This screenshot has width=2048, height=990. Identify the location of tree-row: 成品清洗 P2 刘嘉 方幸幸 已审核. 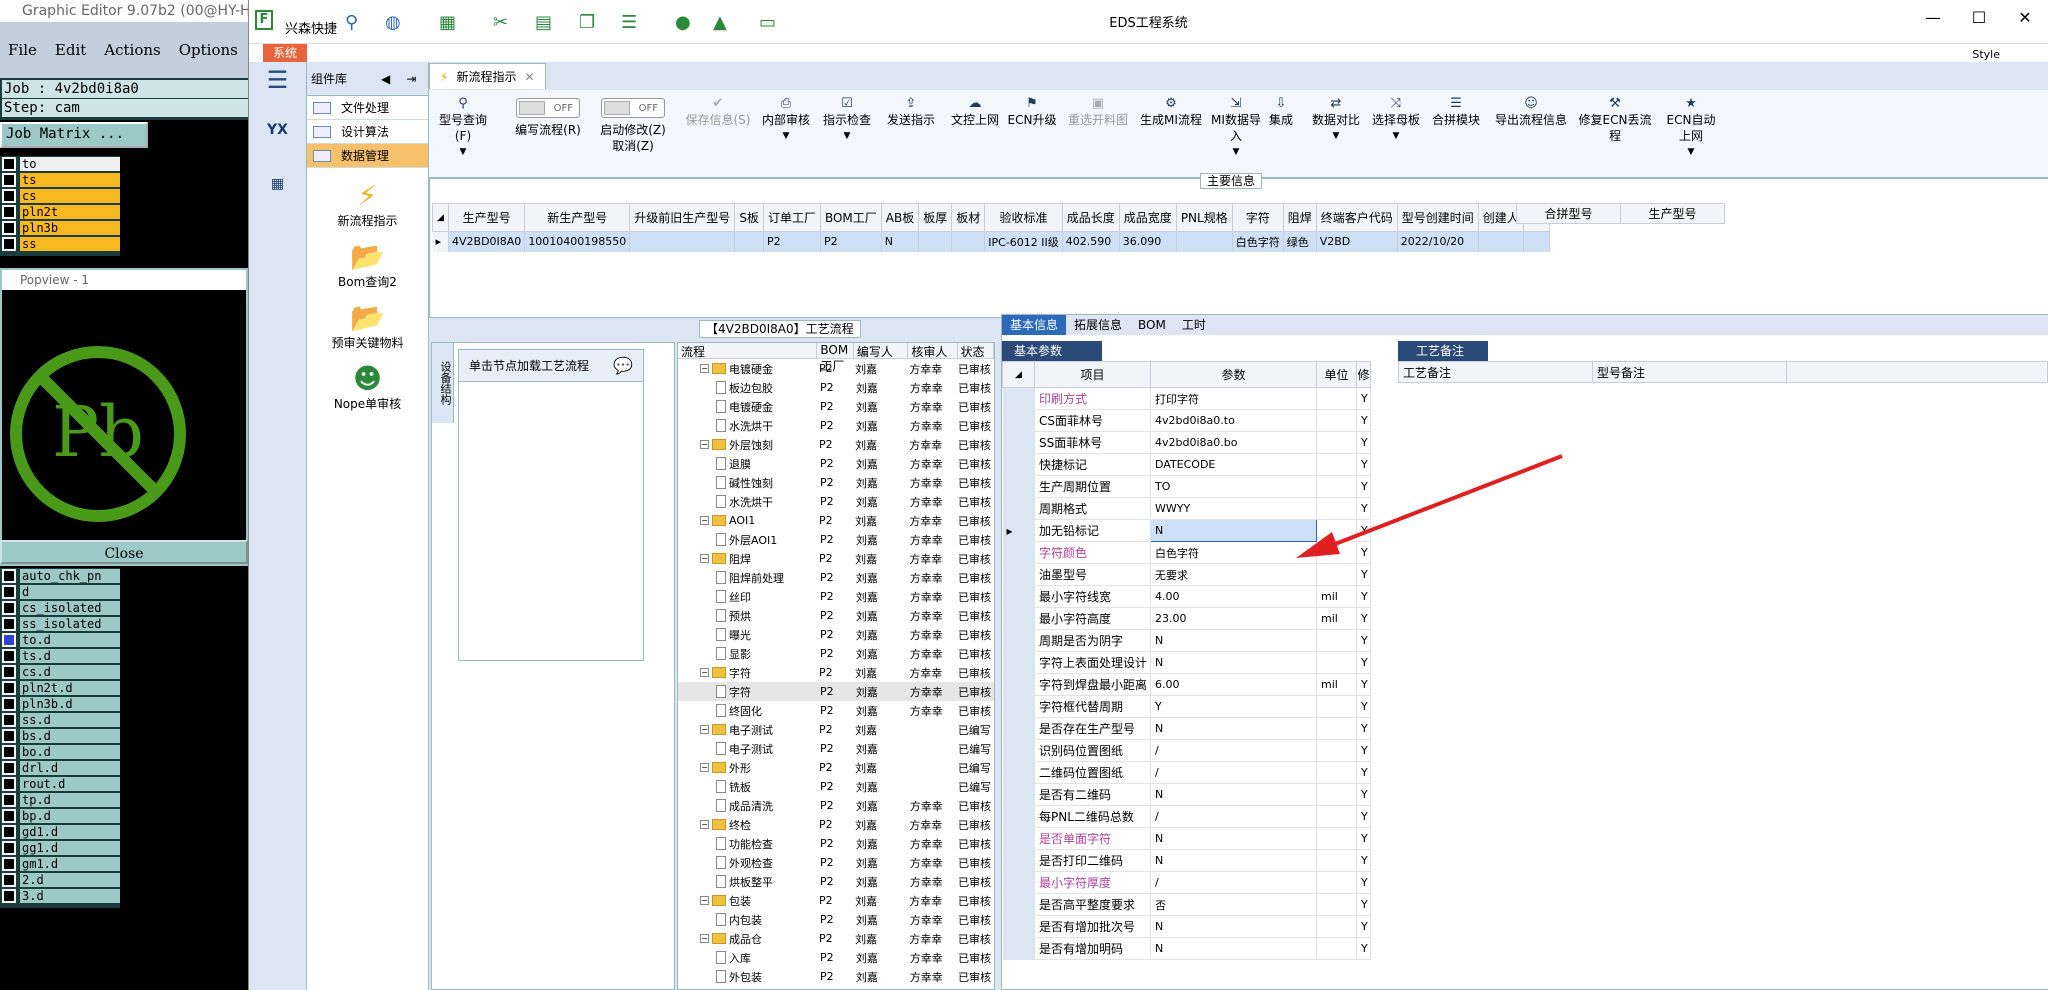
(836, 805).